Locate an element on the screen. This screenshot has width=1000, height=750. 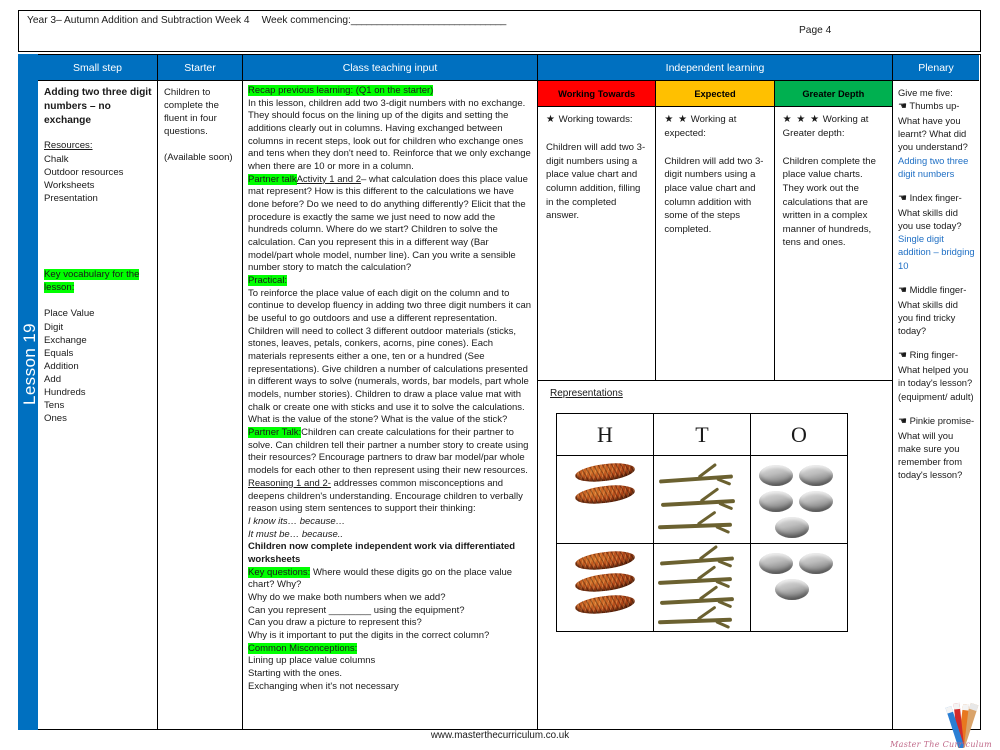
place-value-chart: H T O is located at coordinates (702, 522).